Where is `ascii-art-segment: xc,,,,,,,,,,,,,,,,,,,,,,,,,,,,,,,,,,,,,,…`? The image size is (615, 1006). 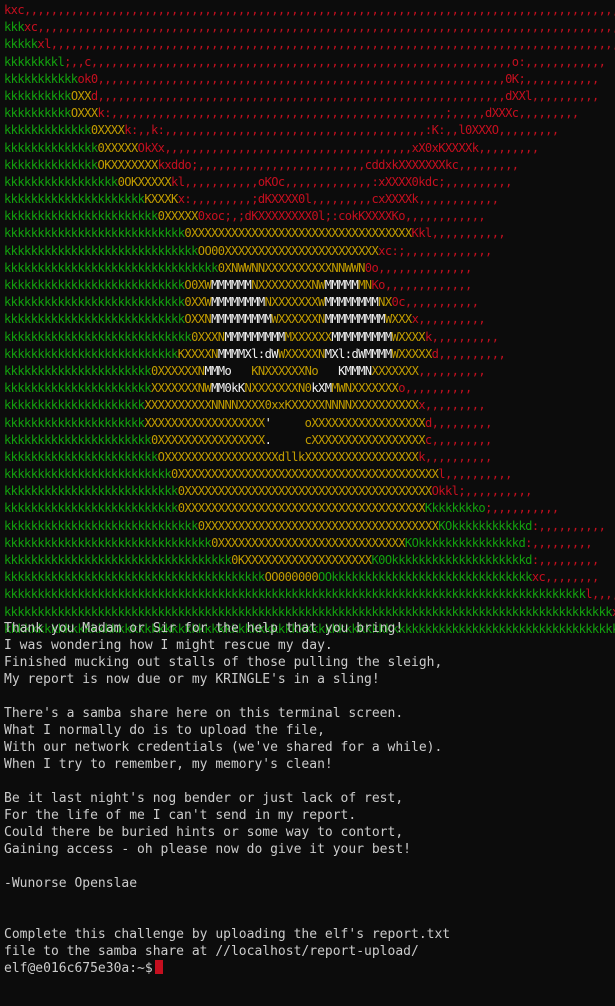 ascii-art-segment: xc,,,,,,,,,,,,,,,,,,,,,,,,,,,,,,,,,,,,,,… is located at coordinates (319, 27).